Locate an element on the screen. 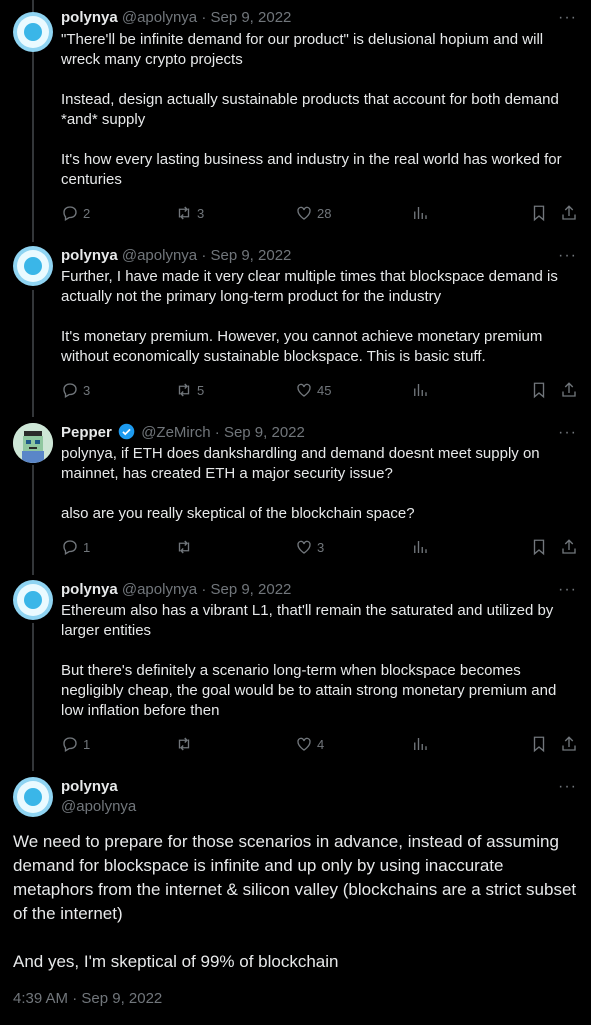  like-button: 3 is located at coordinates (309, 547).